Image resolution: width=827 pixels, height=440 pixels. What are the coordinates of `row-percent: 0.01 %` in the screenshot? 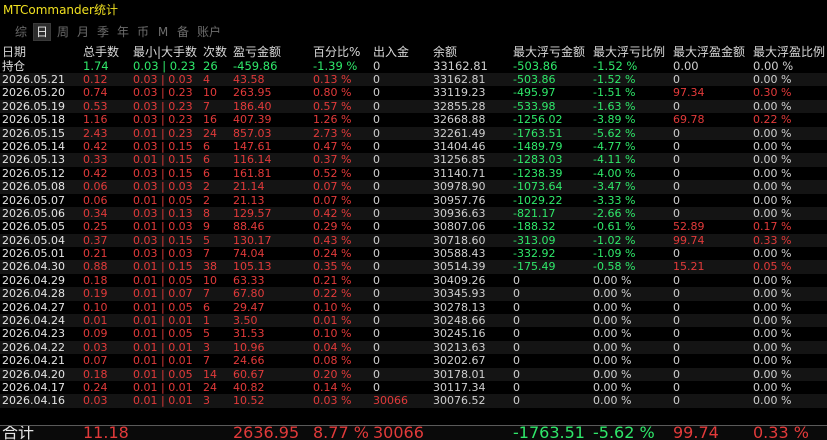 It's located at (332, 321).